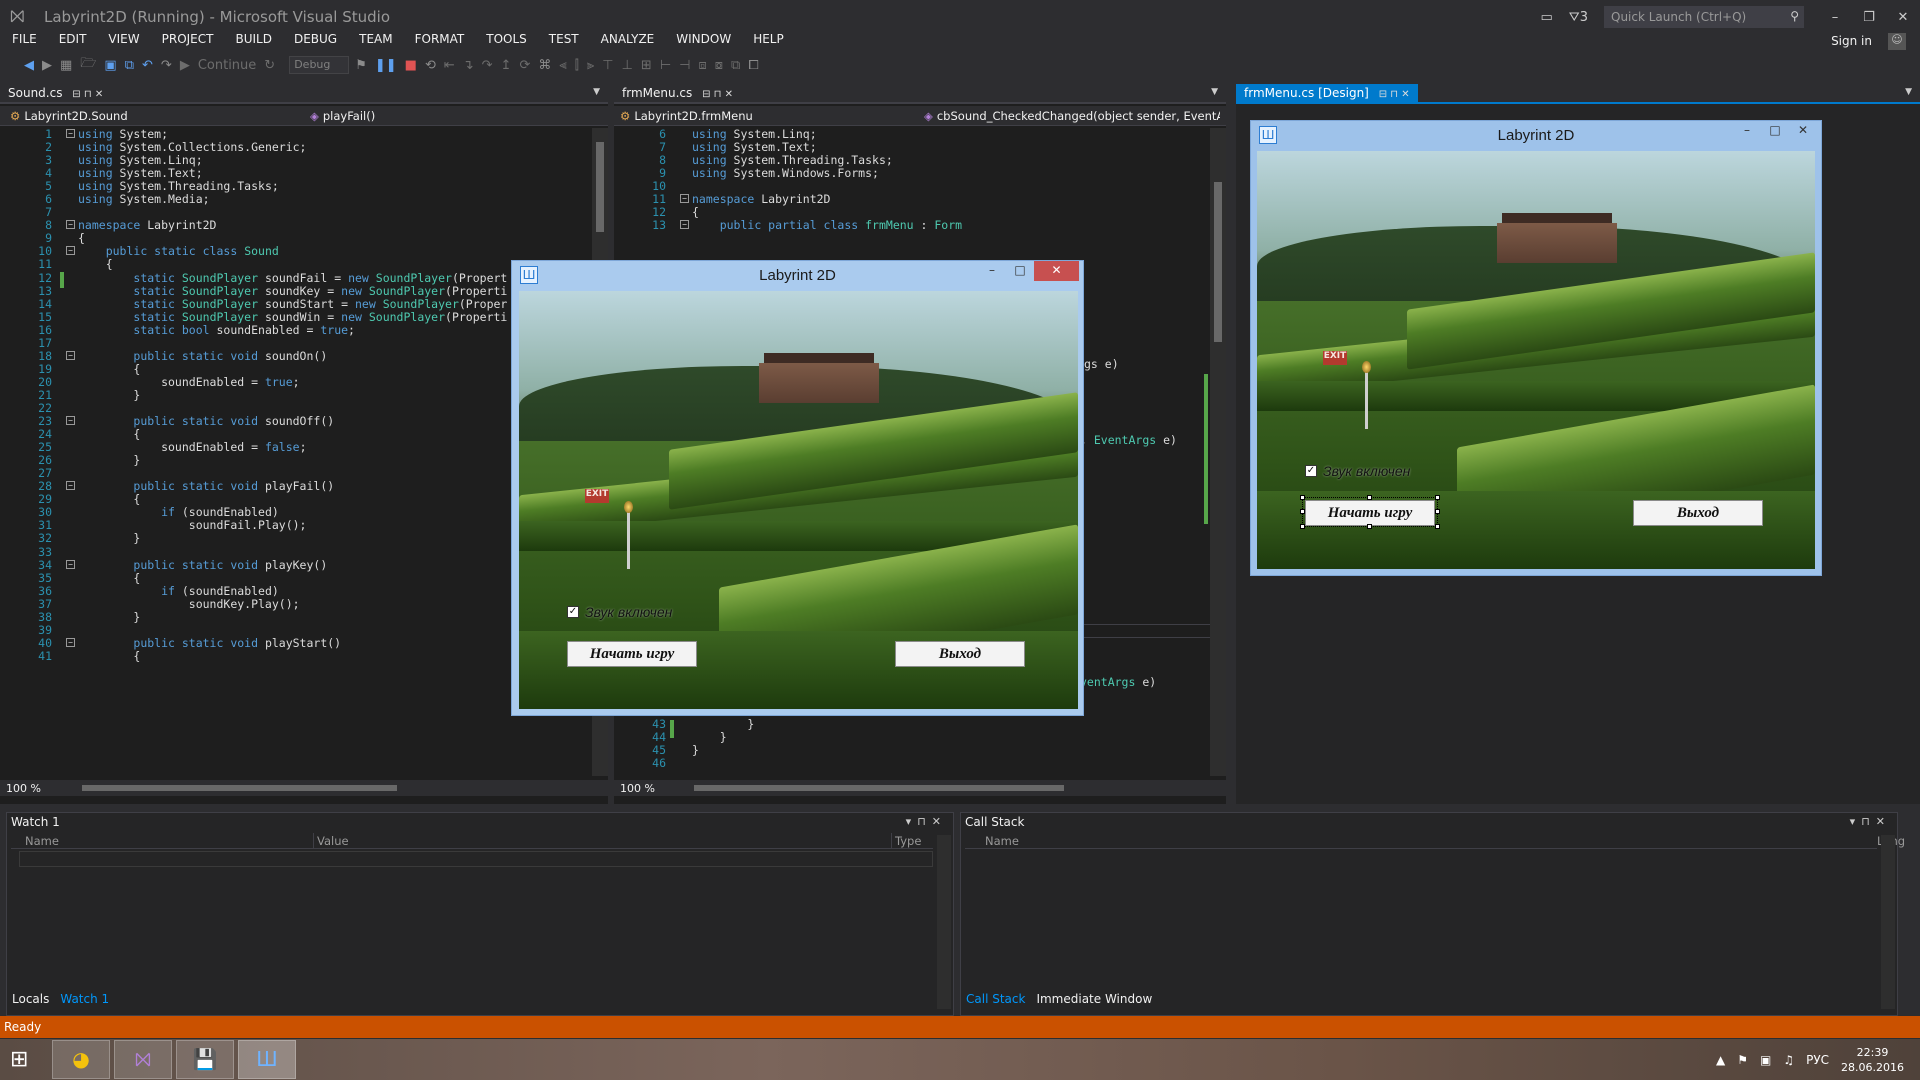  Describe the element at coordinates (992, 271) in the screenshot. I see `app-minimize-button: –` at that location.